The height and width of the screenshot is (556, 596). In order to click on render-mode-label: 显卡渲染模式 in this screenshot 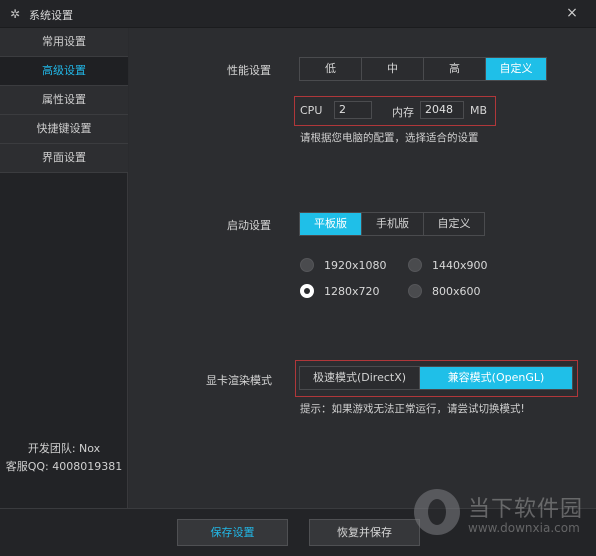, I will do `click(239, 380)`.